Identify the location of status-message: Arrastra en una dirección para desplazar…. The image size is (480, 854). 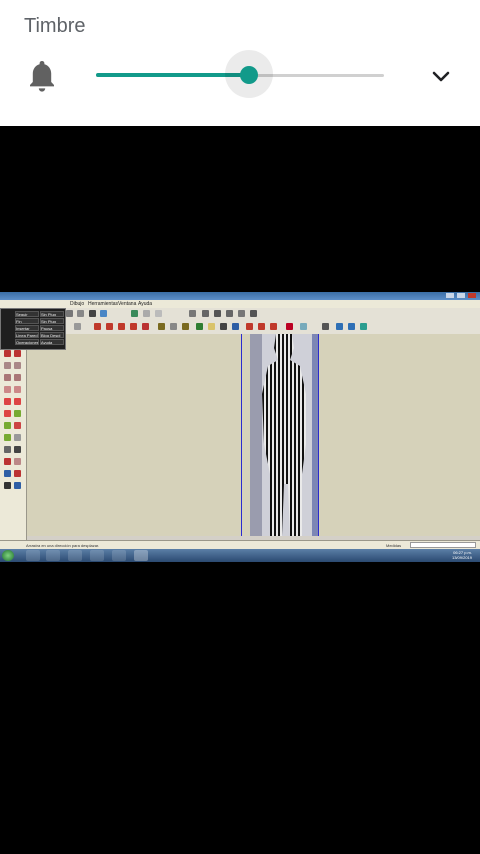
(63, 545).